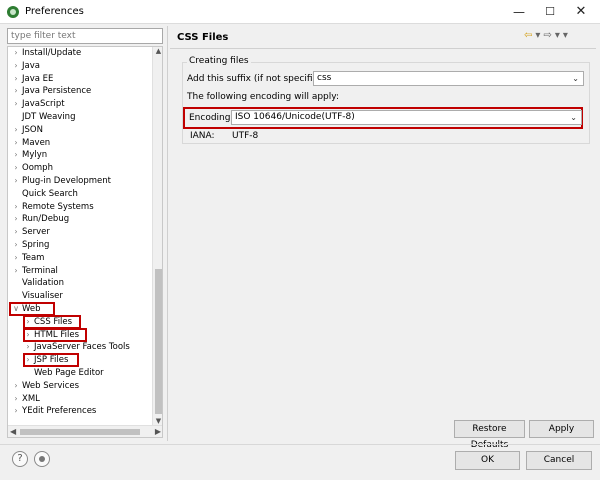 The height and width of the screenshot is (480, 600). Describe the element at coordinates (67, 181) in the screenshot. I see `tree-item-label: Plug-in Development` at that location.